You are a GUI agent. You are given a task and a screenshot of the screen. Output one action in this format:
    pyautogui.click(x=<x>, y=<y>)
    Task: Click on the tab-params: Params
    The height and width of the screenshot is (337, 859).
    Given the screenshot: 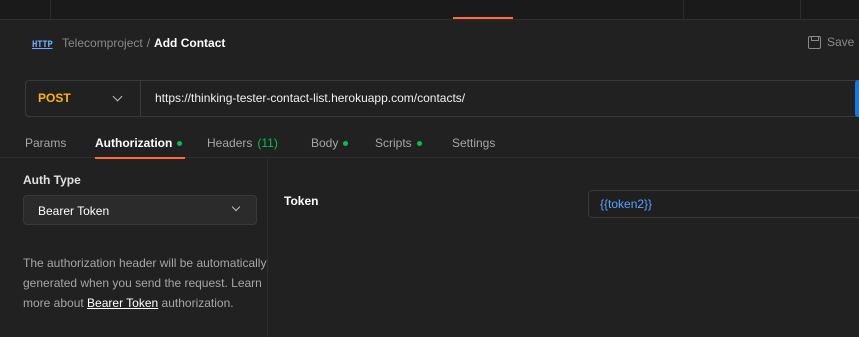 What is the action you would take?
    pyautogui.click(x=45, y=143)
    